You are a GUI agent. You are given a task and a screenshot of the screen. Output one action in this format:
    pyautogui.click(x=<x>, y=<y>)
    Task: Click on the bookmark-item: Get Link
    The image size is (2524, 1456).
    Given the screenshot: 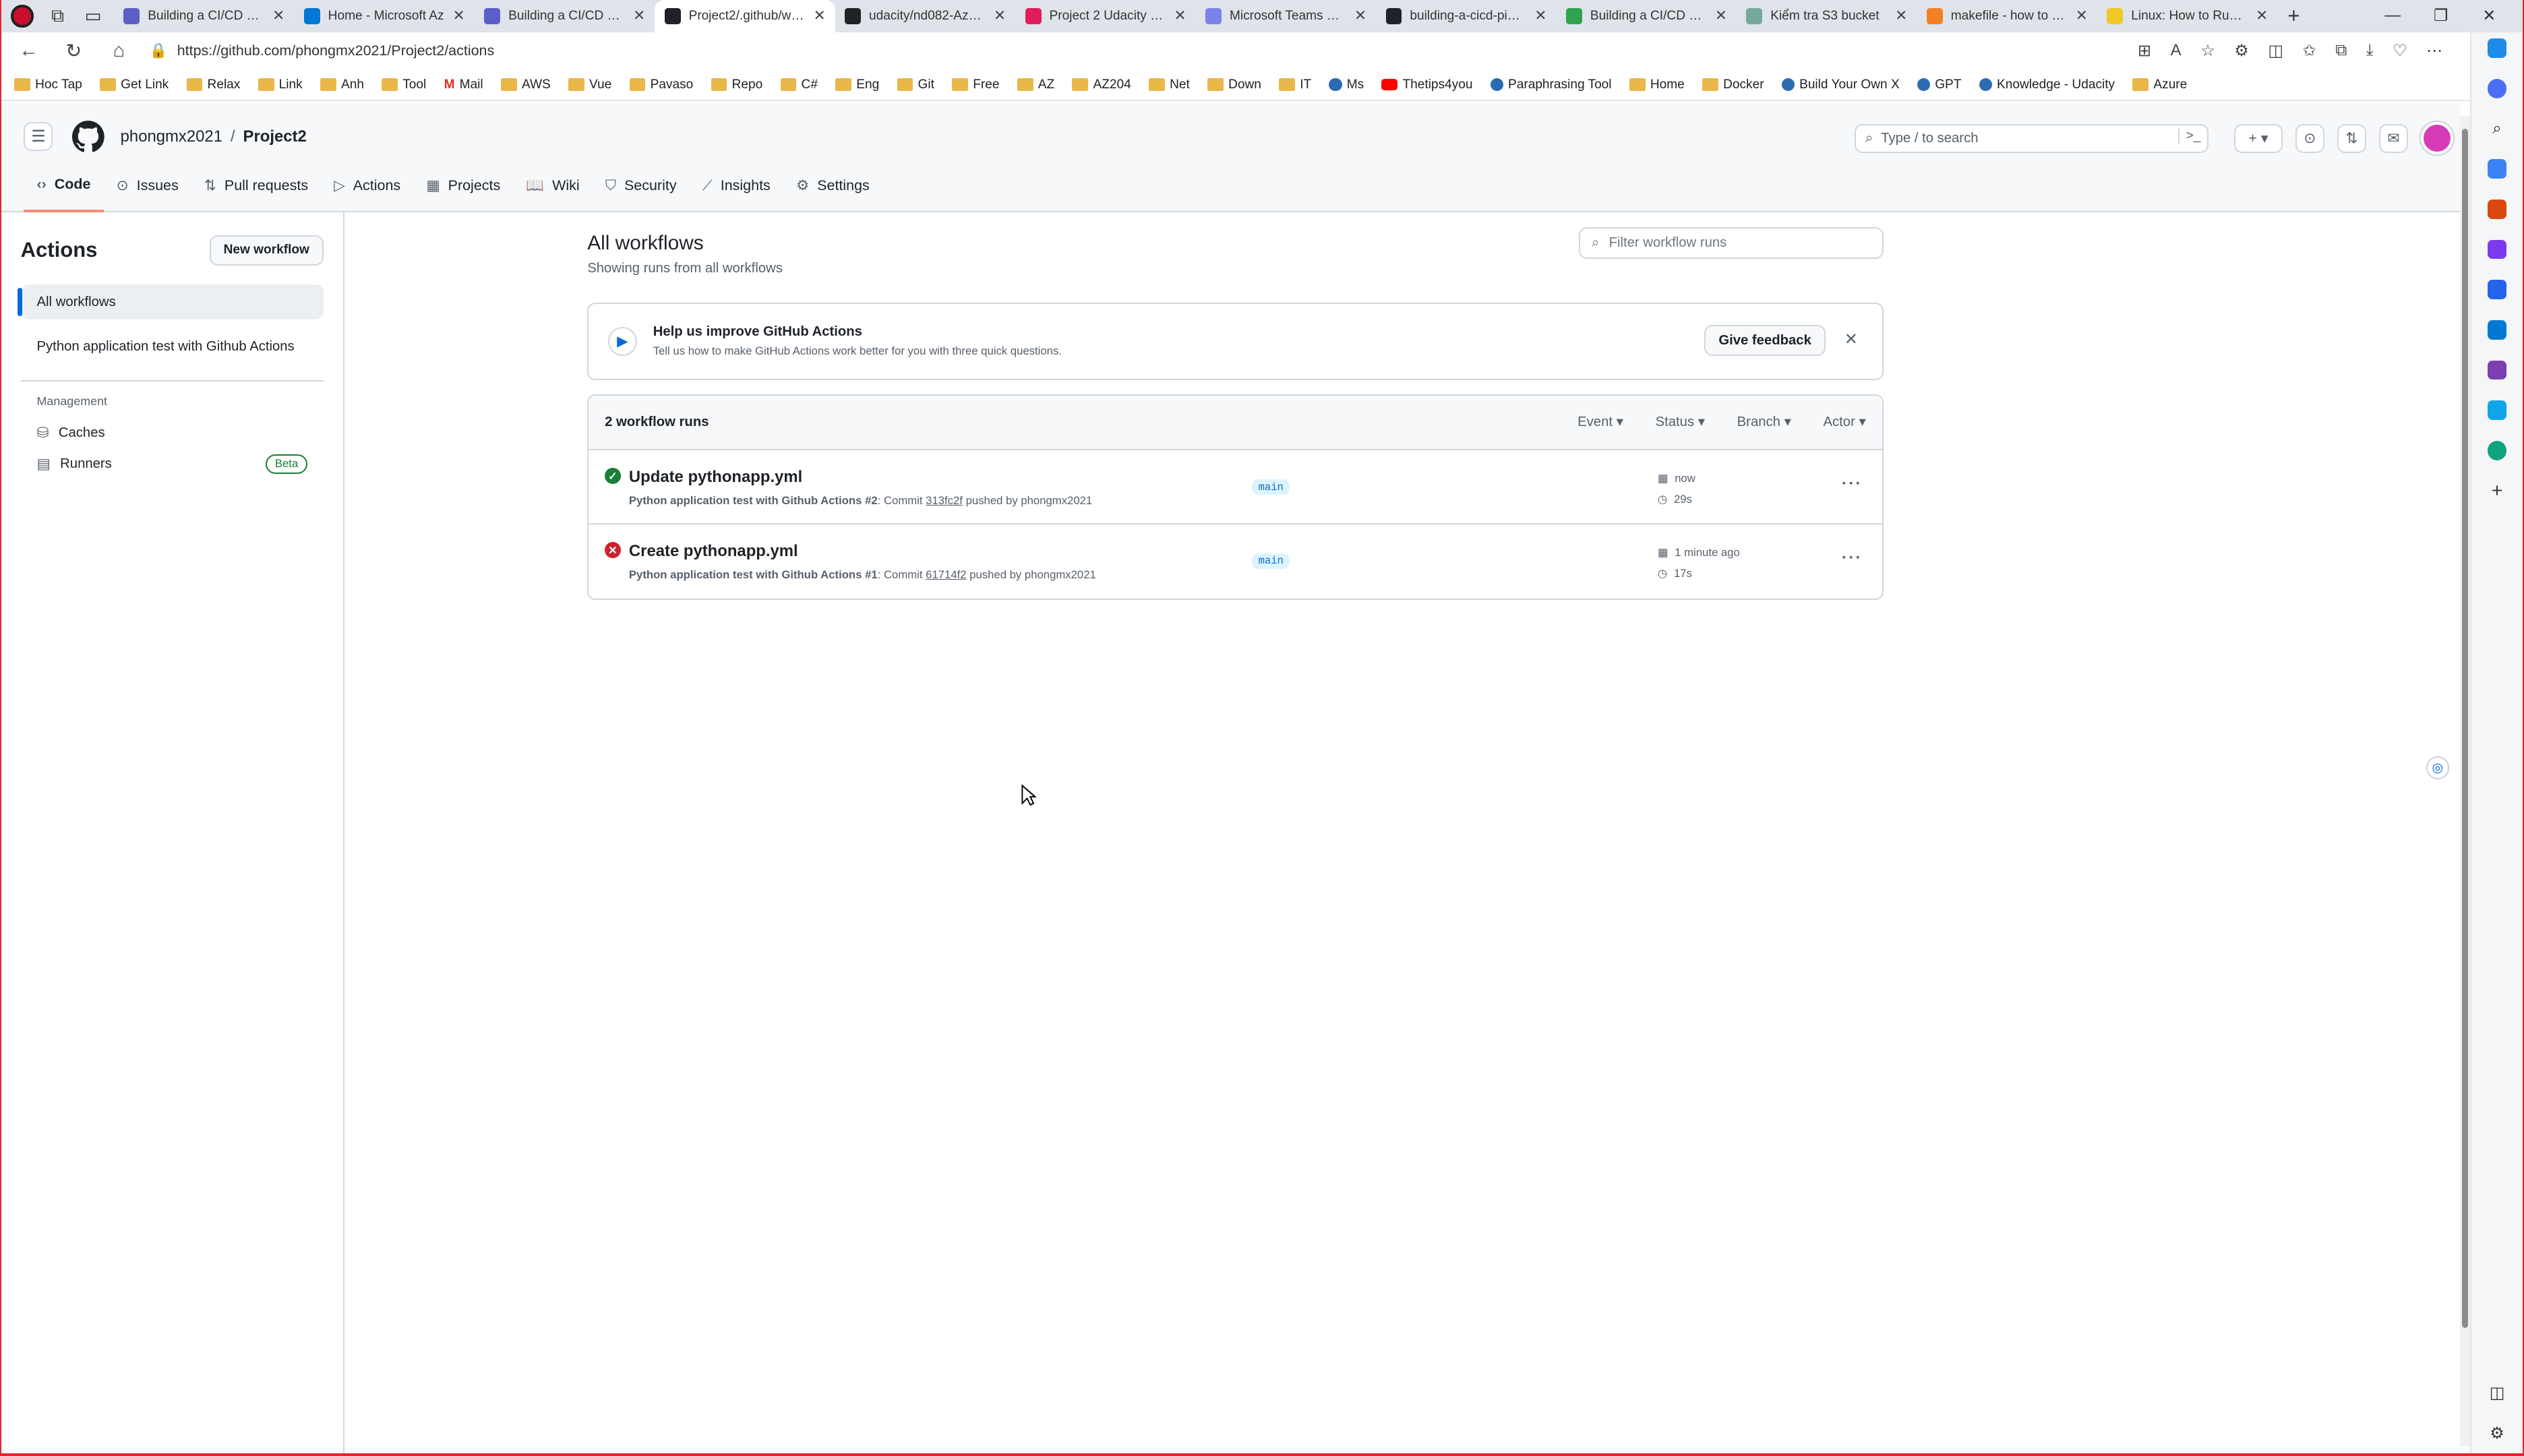 What is the action you would take?
    pyautogui.click(x=135, y=85)
    